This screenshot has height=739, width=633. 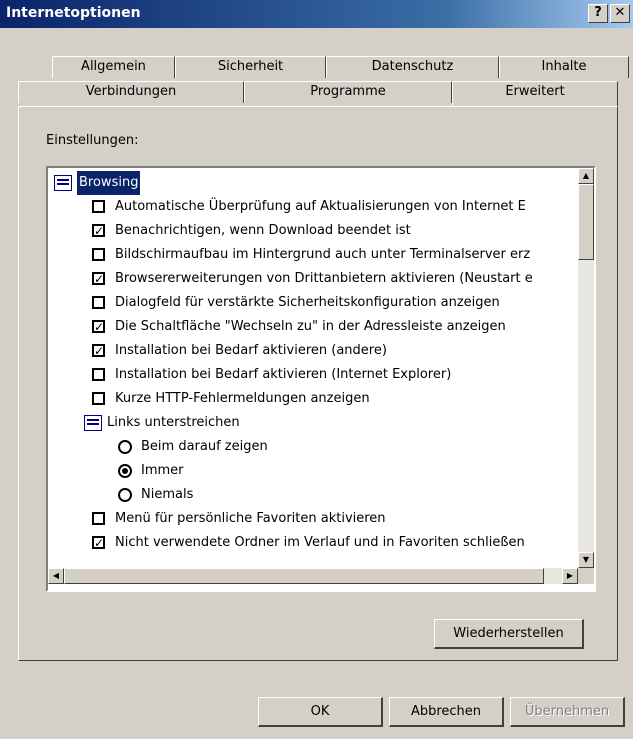 What do you see at coordinates (586, 368) in the screenshot?
I see `vertical-scrollbar: ▲ ▼` at bounding box center [586, 368].